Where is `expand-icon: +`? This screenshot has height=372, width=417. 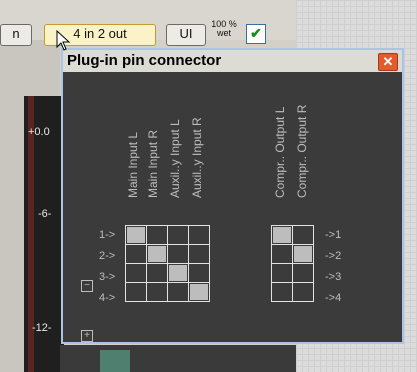
expand-icon: + is located at coordinates (87, 336).